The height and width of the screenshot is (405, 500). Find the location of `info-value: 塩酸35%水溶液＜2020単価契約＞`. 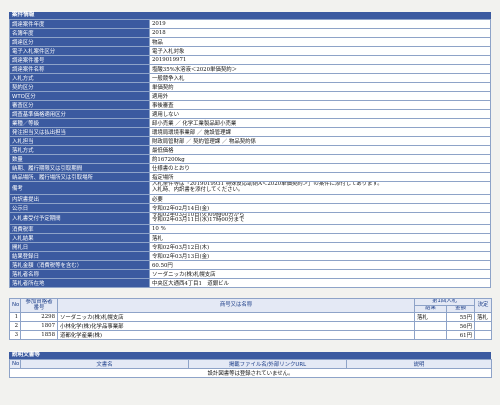

info-value: 塩酸35%水溶液＜2020単価契約＞ is located at coordinates (320, 69).